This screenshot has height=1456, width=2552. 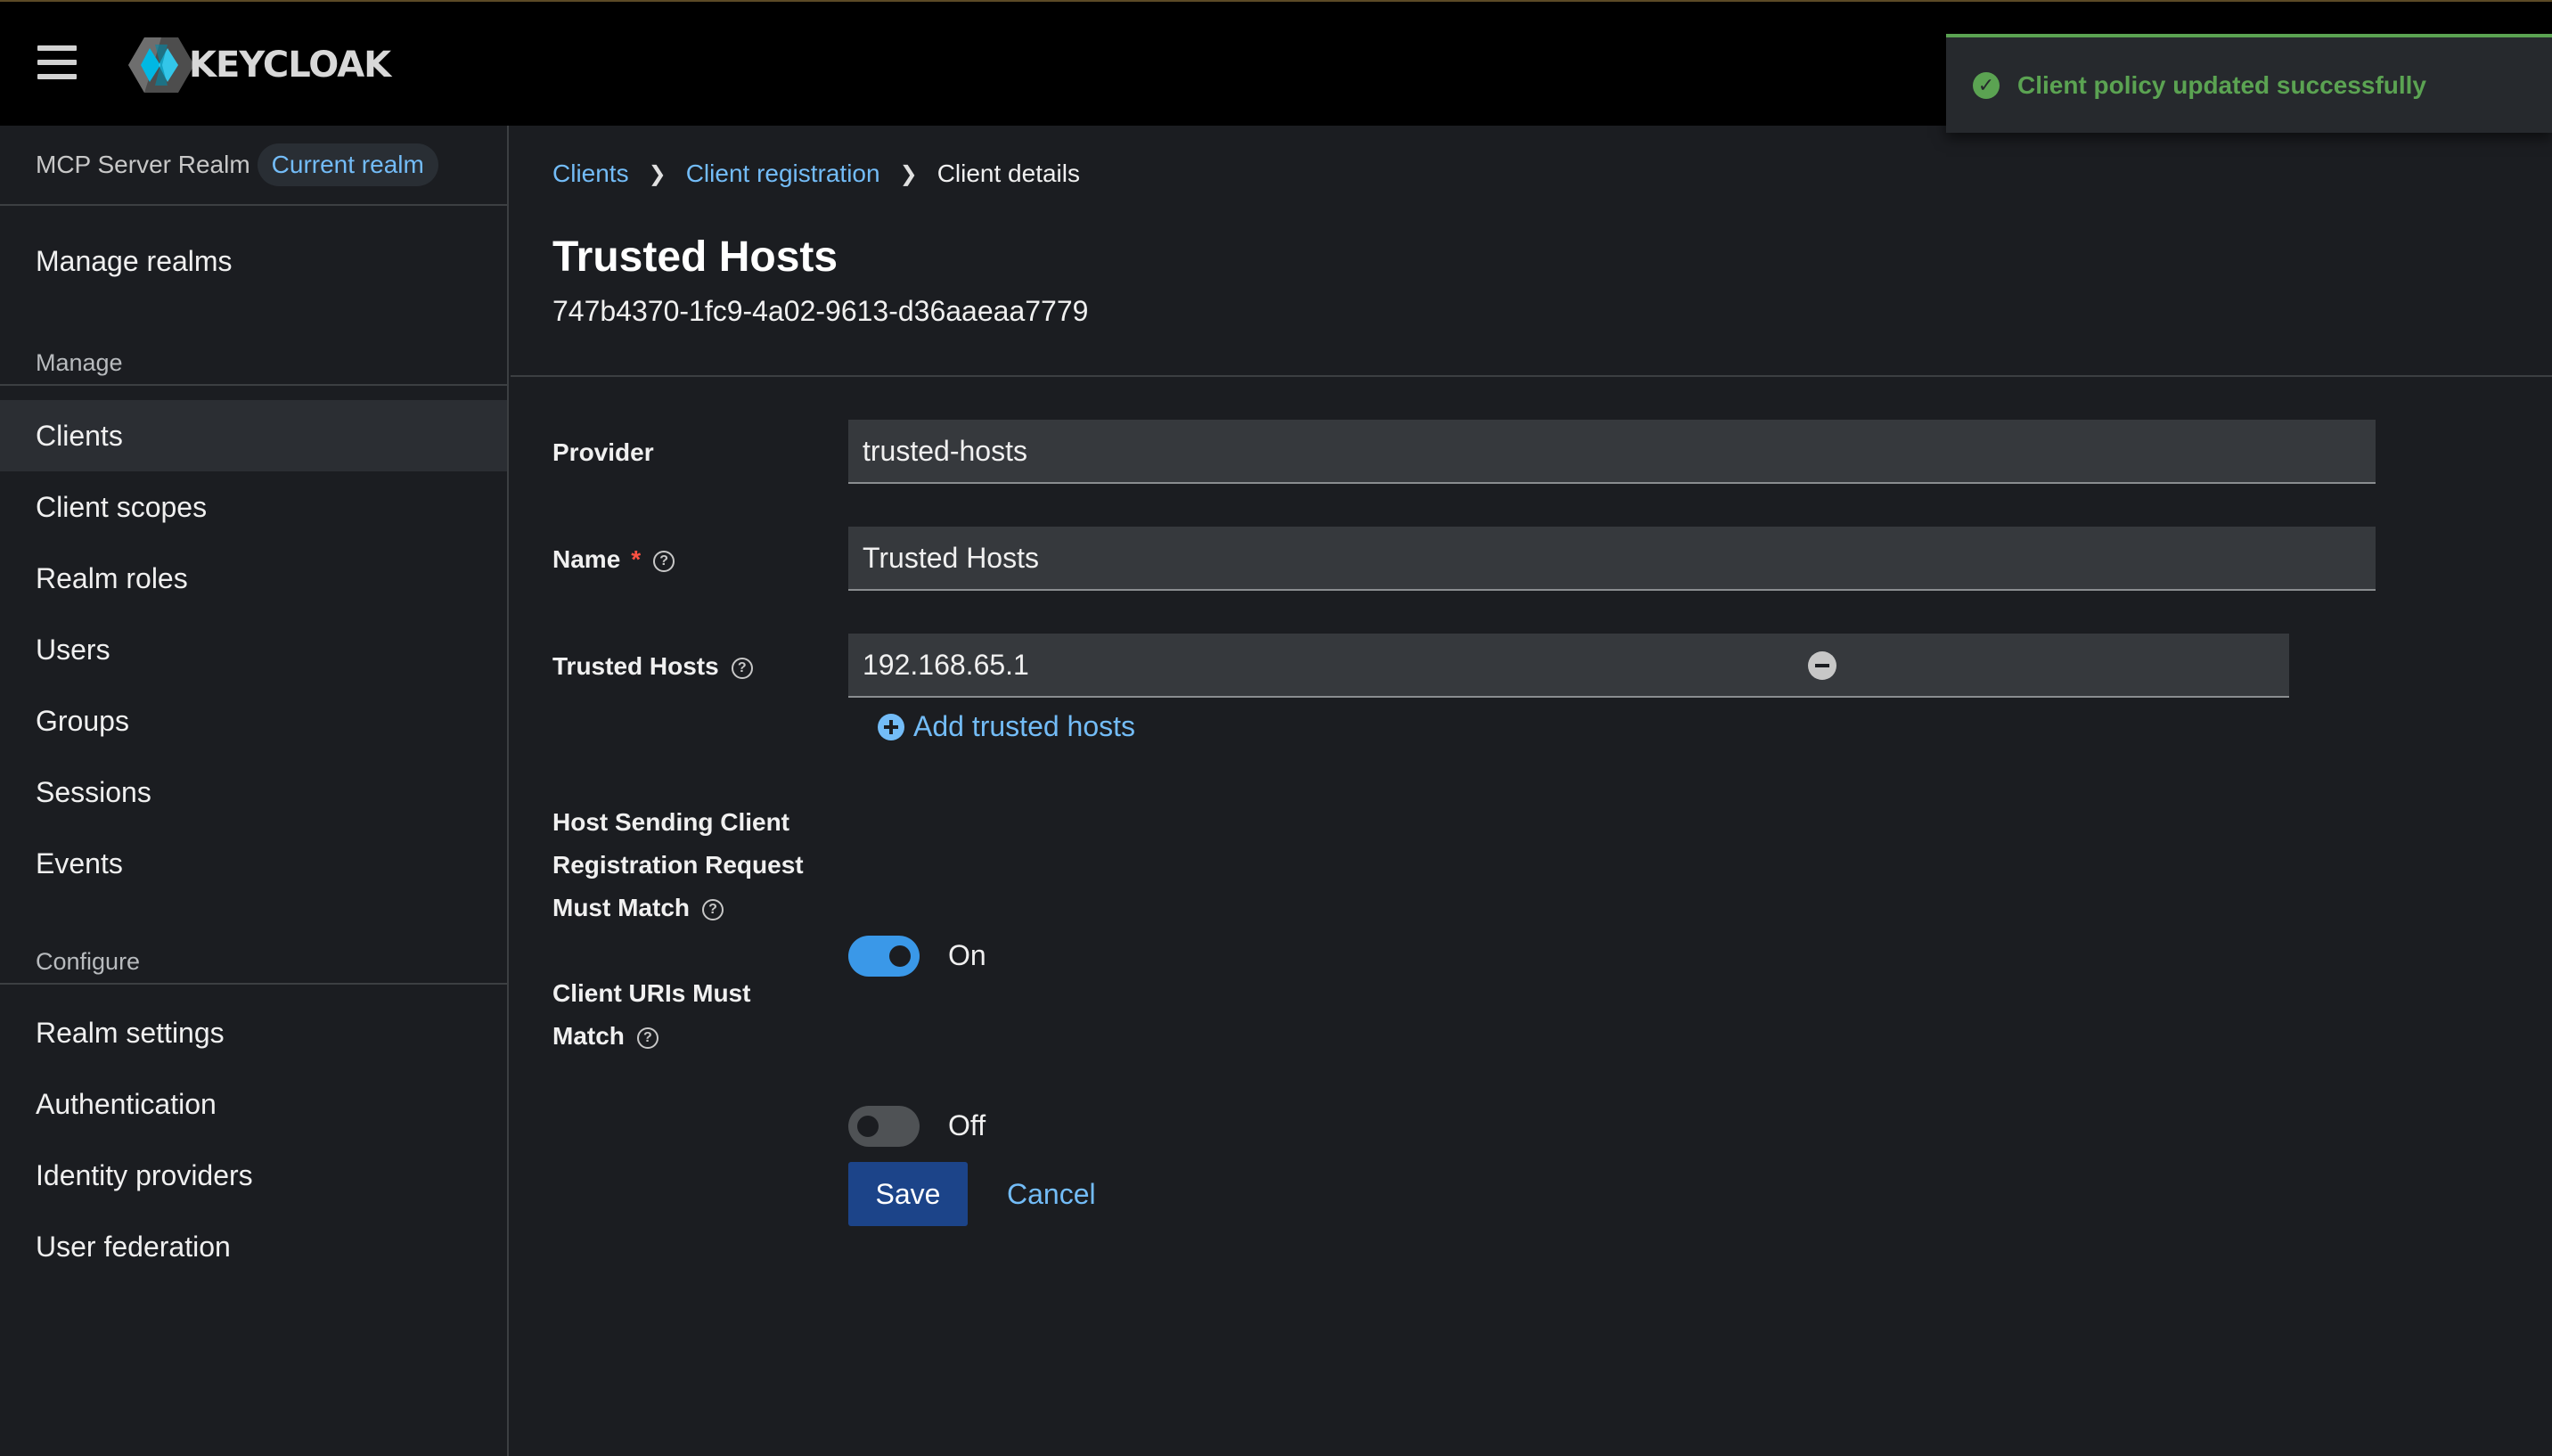 What do you see at coordinates (590, 174) in the screenshot?
I see `breadcrumb-clients: Clients` at bounding box center [590, 174].